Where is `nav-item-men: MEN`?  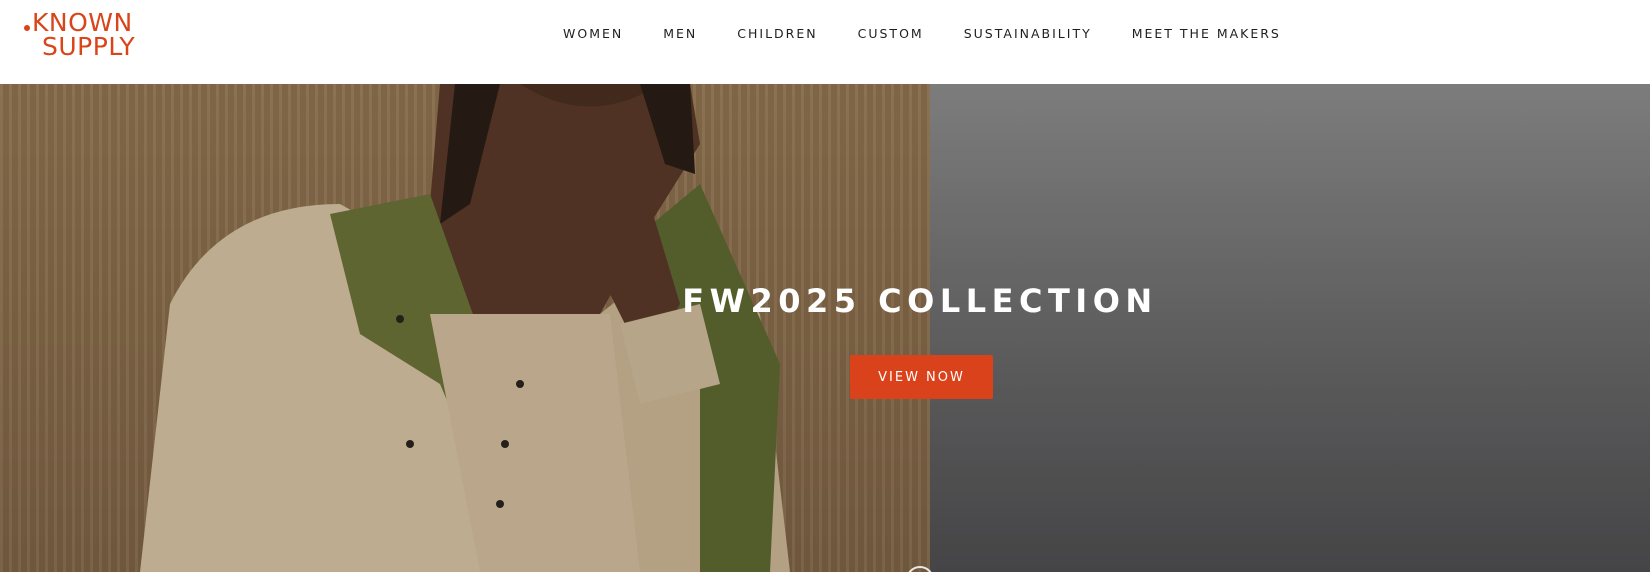
nav-item-men: MEN is located at coordinates (680, 34).